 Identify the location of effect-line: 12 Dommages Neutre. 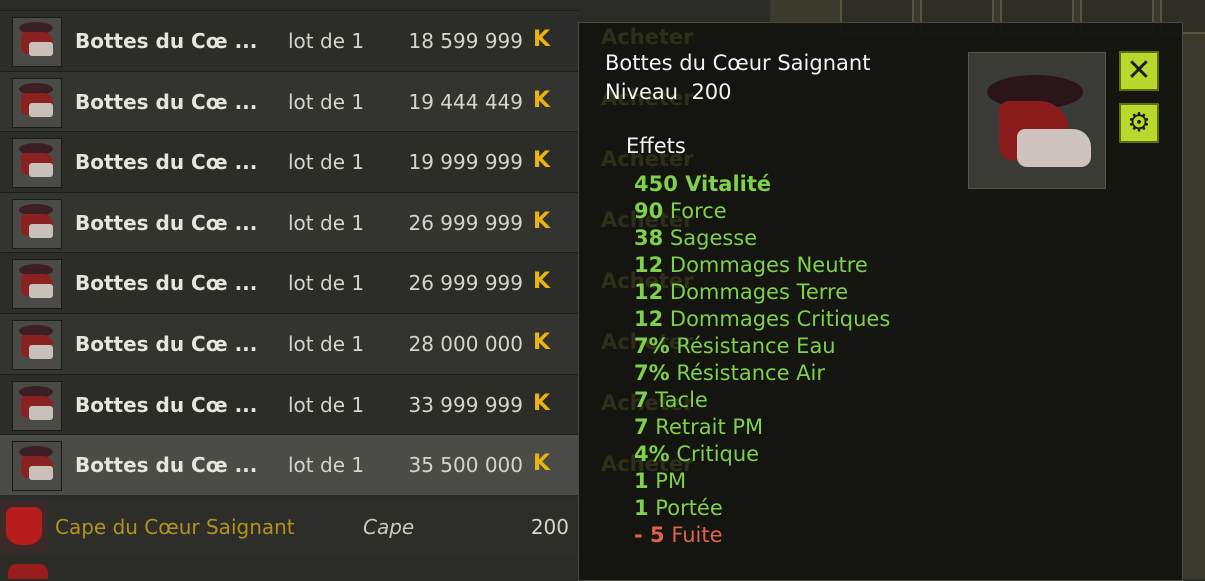
(762, 265).